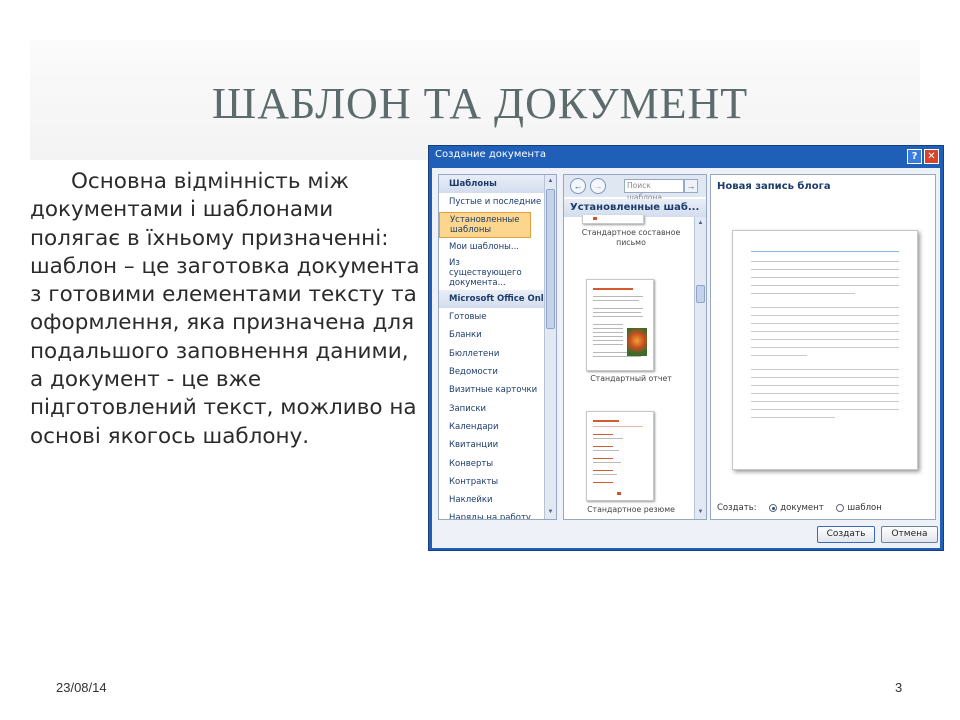  I want to click on category-group-header: Microsoft Office Online, so click(497, 299).